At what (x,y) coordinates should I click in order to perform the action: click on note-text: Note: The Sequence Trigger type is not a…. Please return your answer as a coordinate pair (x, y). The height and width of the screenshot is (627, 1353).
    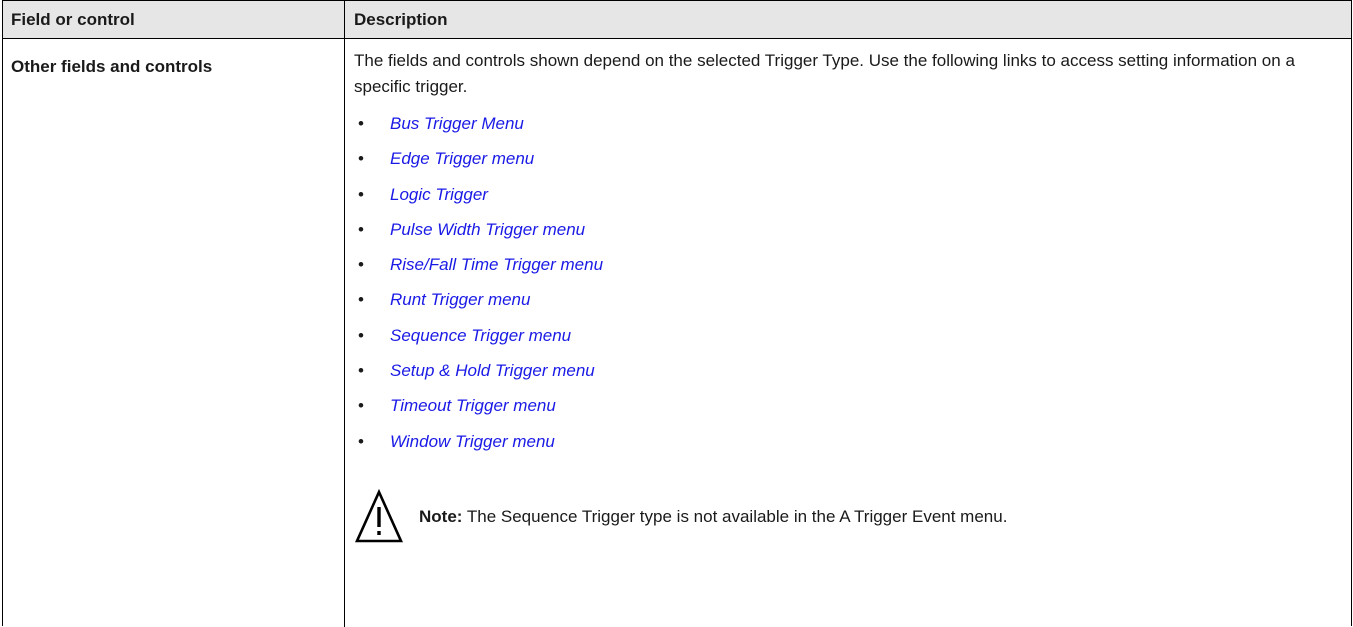
    Looking at the image, I should click on (713, 517).